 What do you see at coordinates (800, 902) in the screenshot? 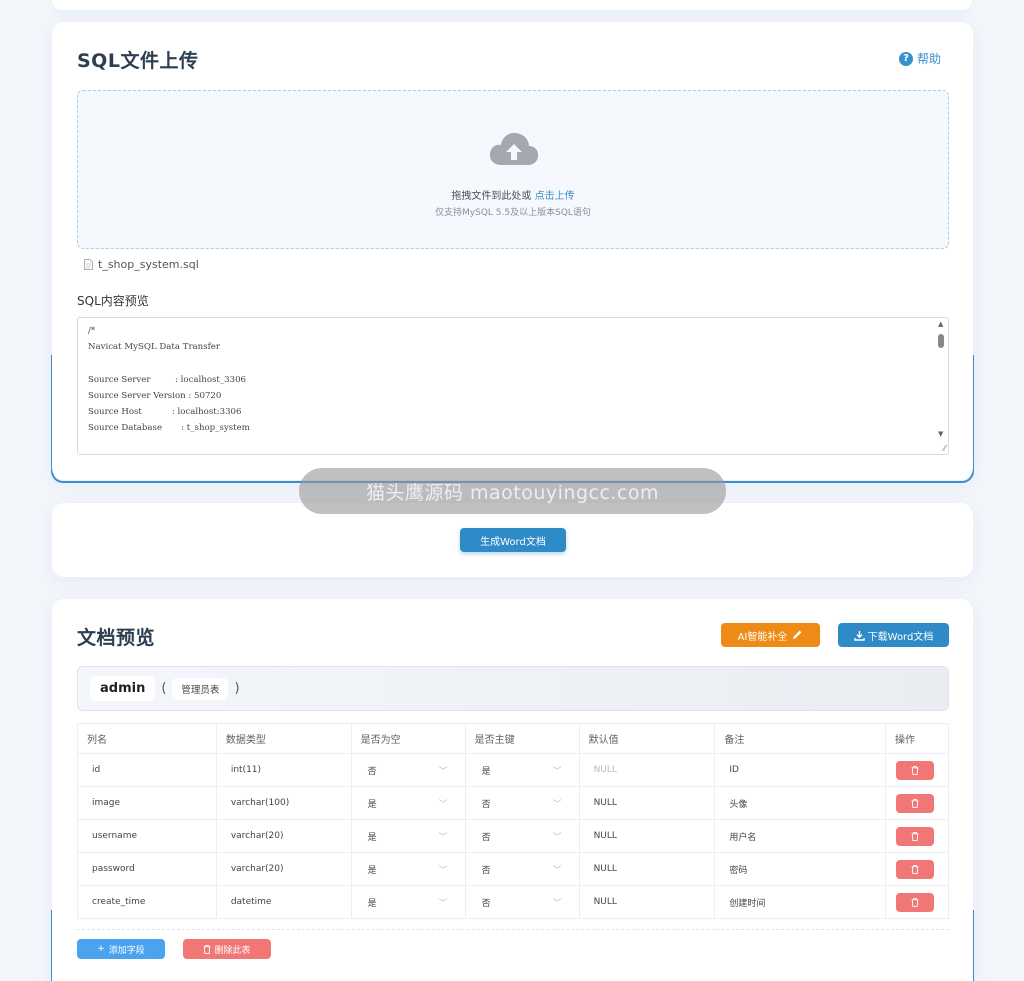
I see `comment-cell: 创建时间` at bounding box center [800, 902].